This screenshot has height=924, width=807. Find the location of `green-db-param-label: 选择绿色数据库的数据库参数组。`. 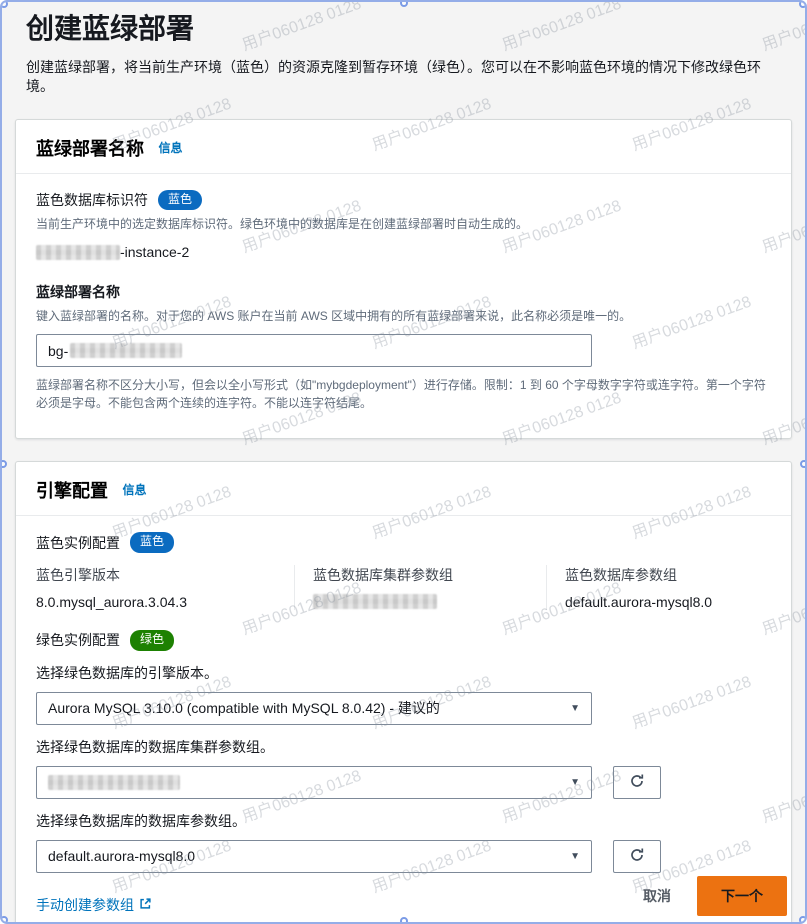

green-db-param-label: 选择绿色数据库的数据库参数组。 is located at coordinates (141, 820).